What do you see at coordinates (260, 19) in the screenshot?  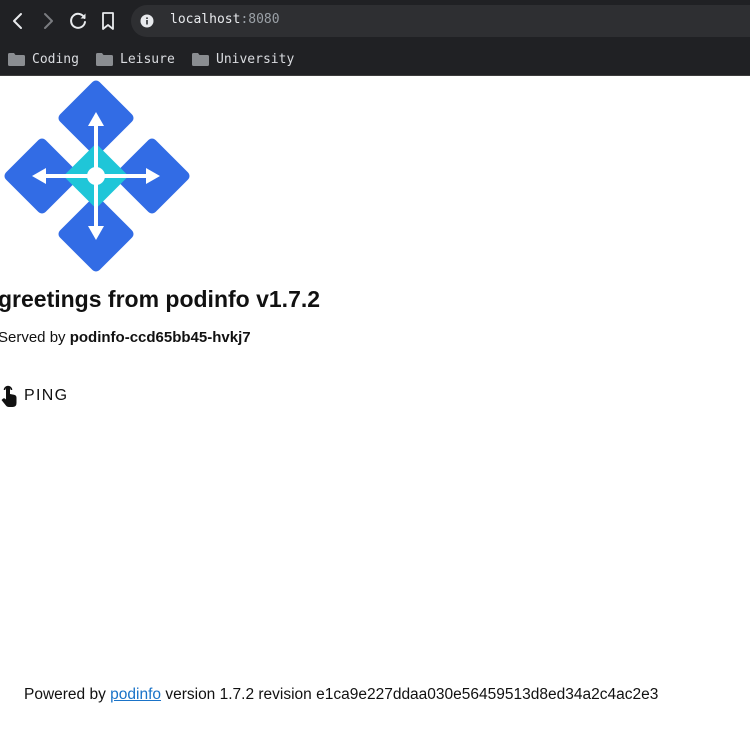 I see `url-port: :8080` at bounding box center [260, 19].